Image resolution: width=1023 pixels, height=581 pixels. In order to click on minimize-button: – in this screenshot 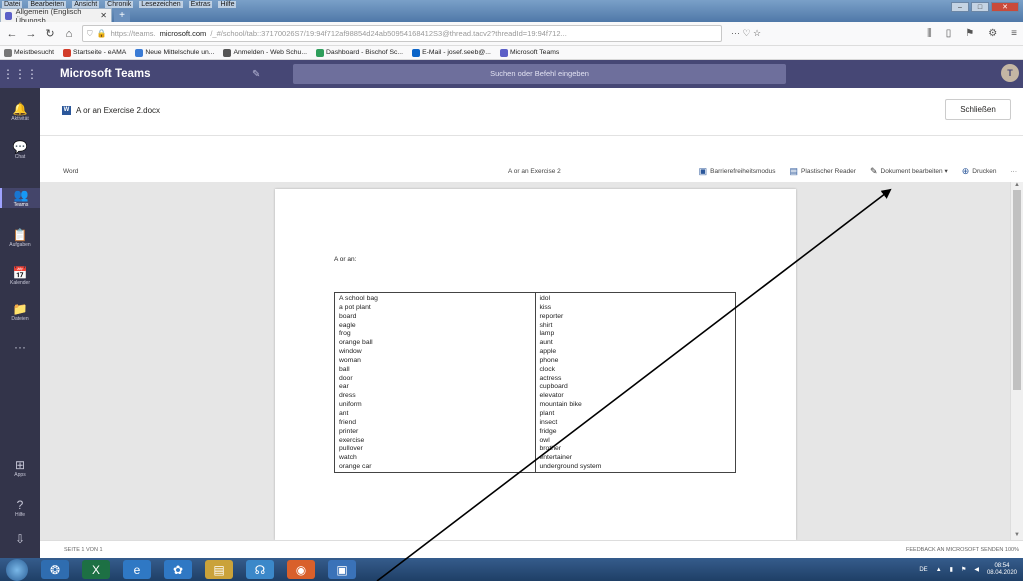, I will do `click(960, 7)`.